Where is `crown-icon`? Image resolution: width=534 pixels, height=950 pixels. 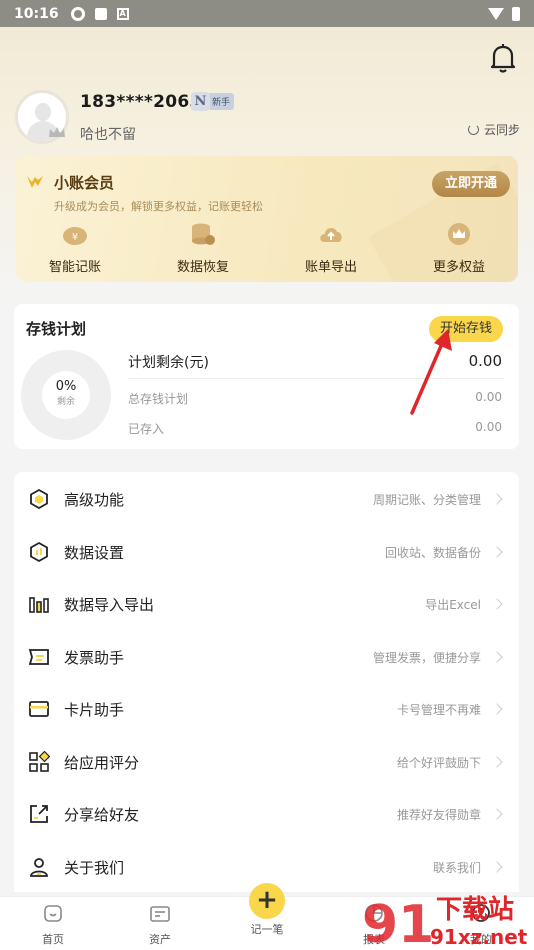
crown-icon is located at coordinates (459, 234).